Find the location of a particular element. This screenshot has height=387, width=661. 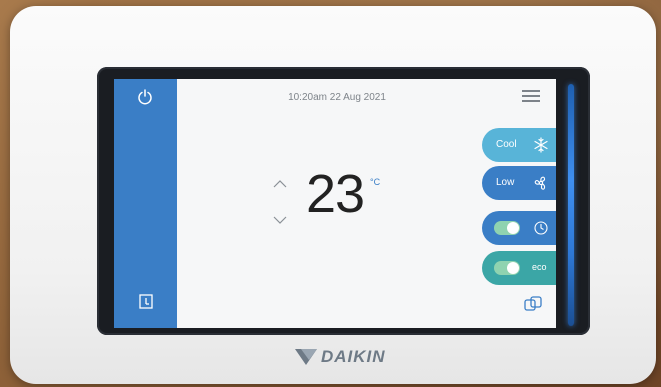

overlap-squares-icon is located at coordinates (533, 304).